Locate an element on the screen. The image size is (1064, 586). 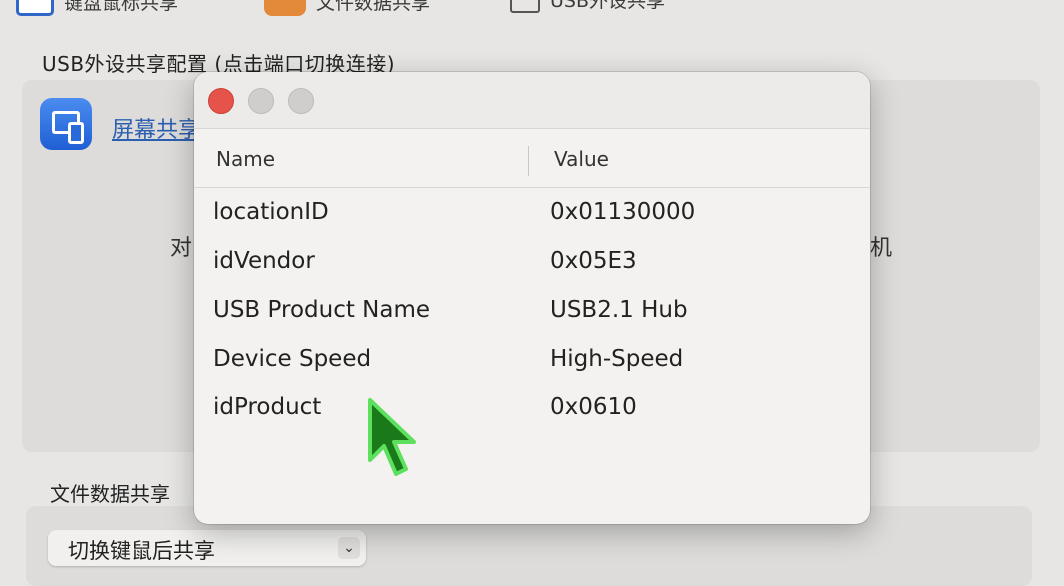
tab-label: 键盘鼠标共享 is located at coordinates (121, 7).